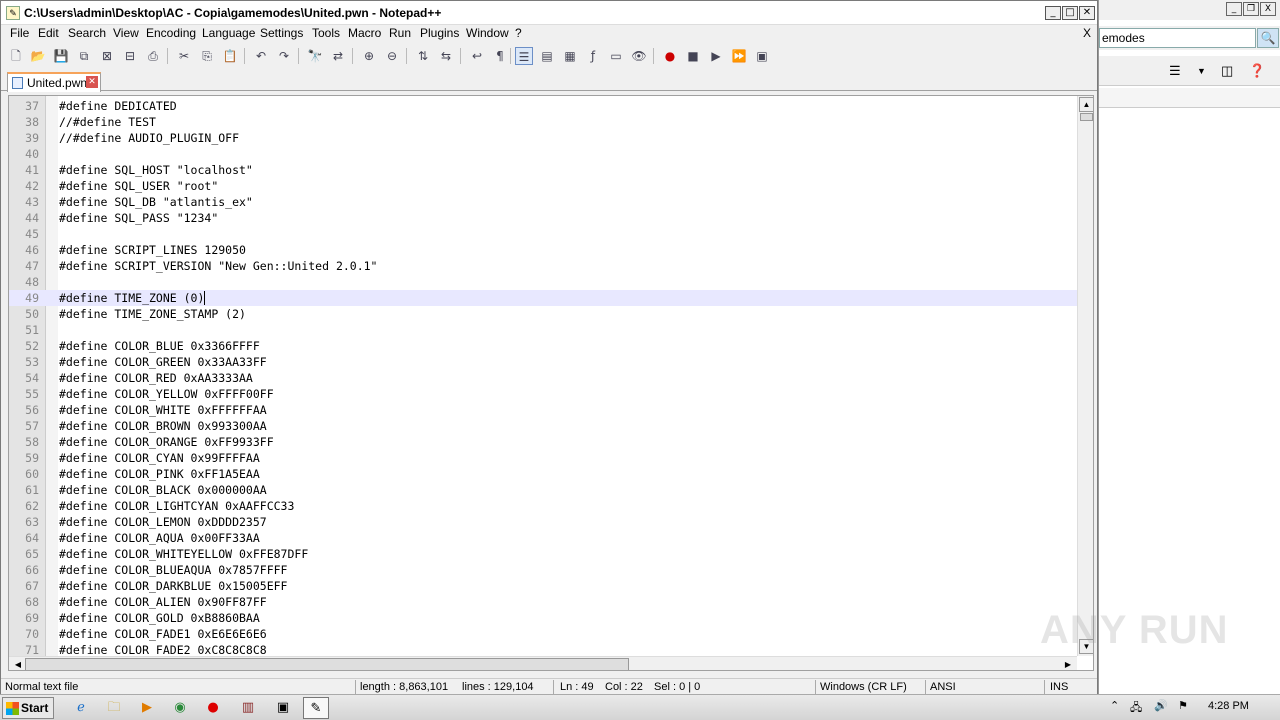 The width and height of the screenshot is (1280, 720). What do you see at coordinates (543, 218) in the screenshot?
I see `code-line: 44 #define SQL_PASS "1234"` at bounding box center [543, 218].